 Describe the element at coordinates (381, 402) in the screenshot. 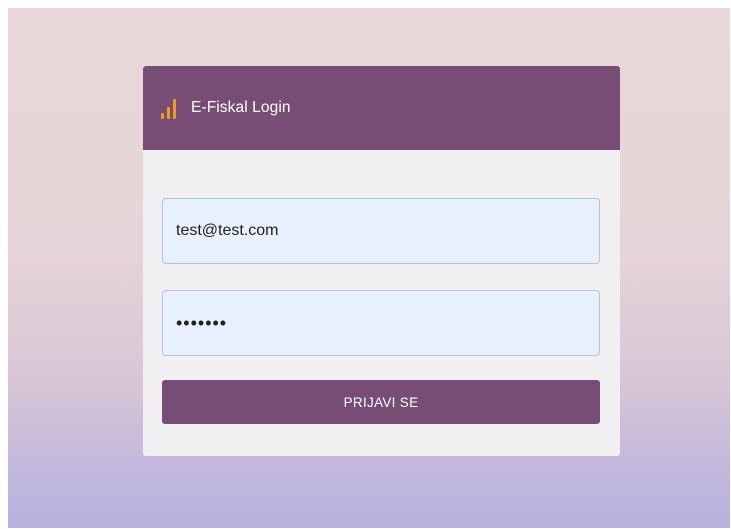

I see `login-button: PRIJAVI SE` at that location.